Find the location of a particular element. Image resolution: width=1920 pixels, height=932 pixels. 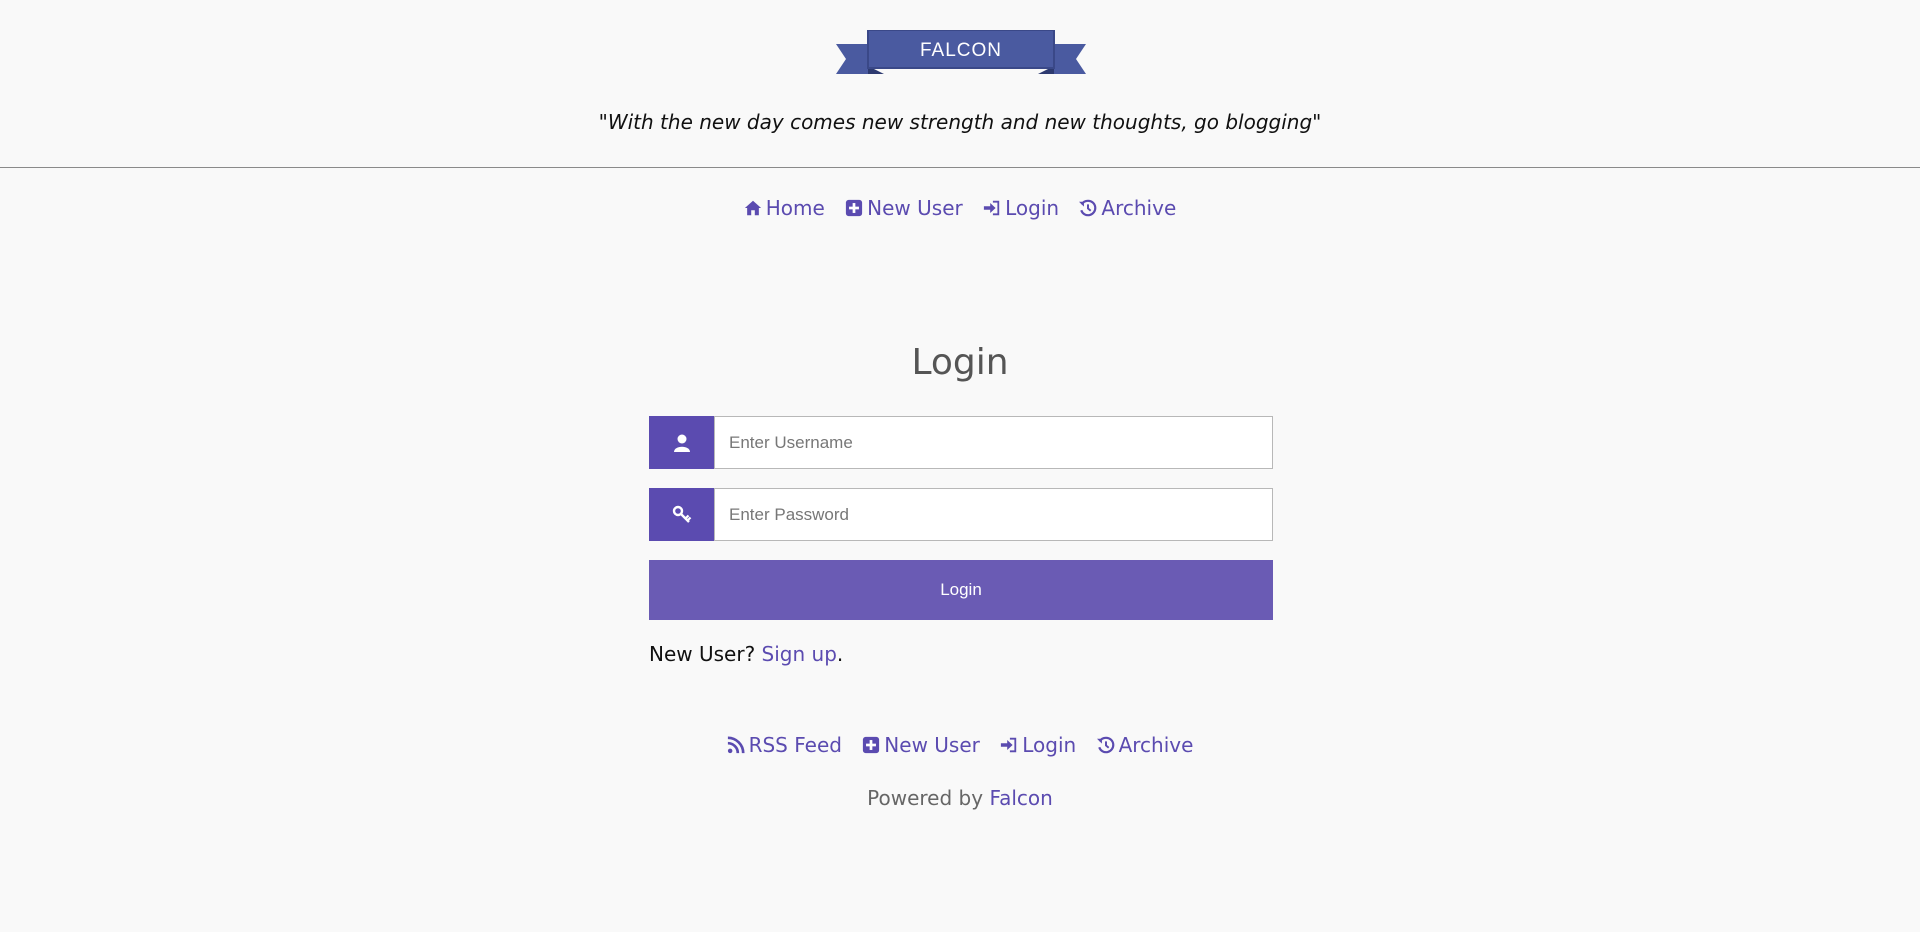

username-addon is located at coordinates (681, 442).